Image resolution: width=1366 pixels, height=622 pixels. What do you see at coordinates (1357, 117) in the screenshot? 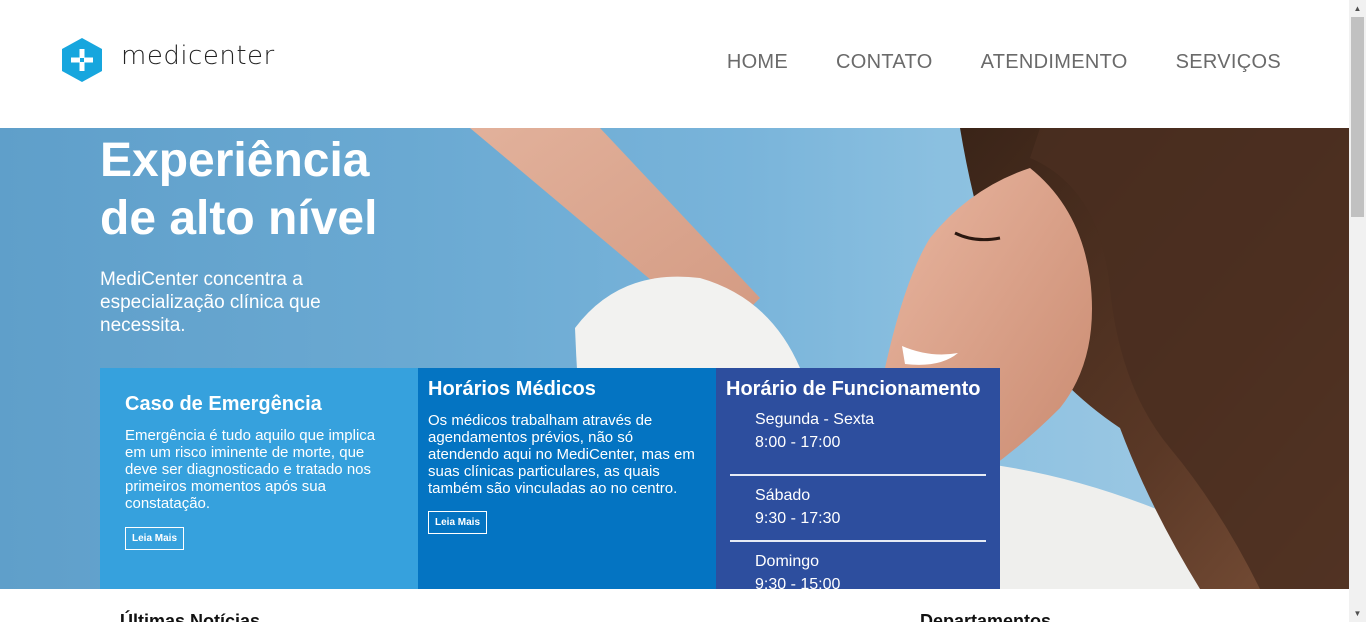
I see `scroll-thumb` at bounding box center [1357, 117].